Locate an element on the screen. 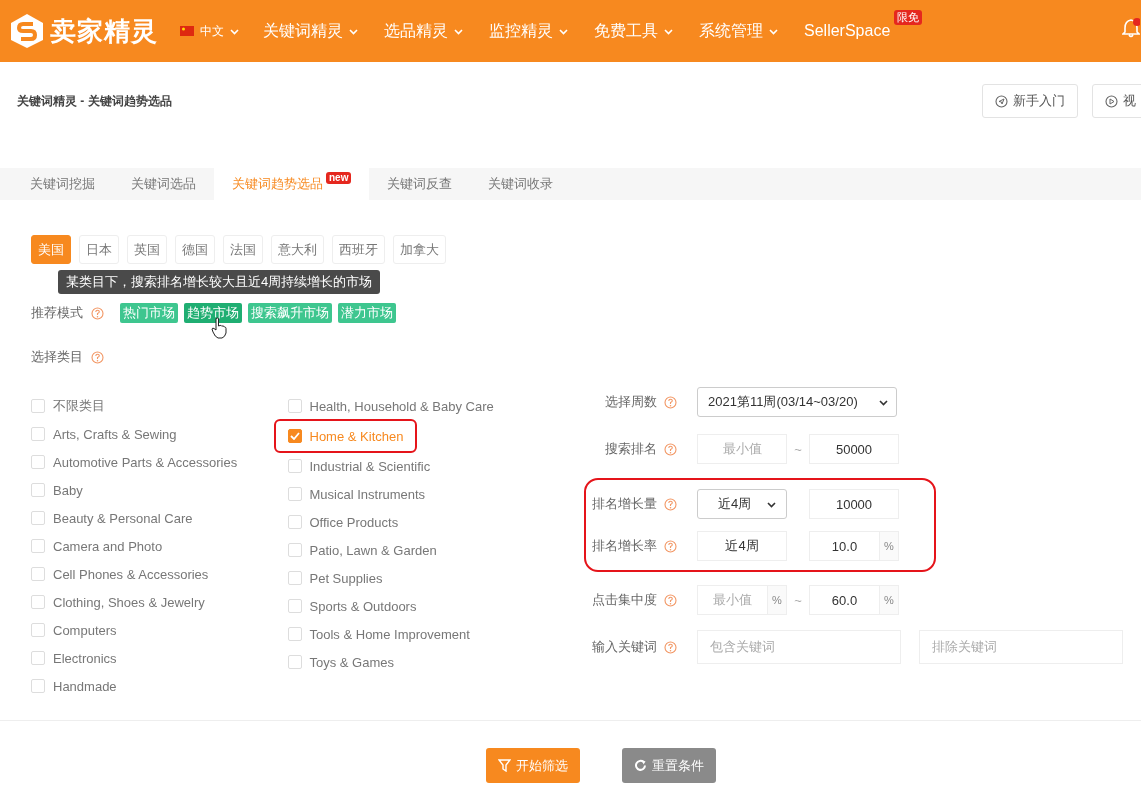 This screenshot has height=795, width=1141. market-button: 美国 is located at coordinates (51, 249).